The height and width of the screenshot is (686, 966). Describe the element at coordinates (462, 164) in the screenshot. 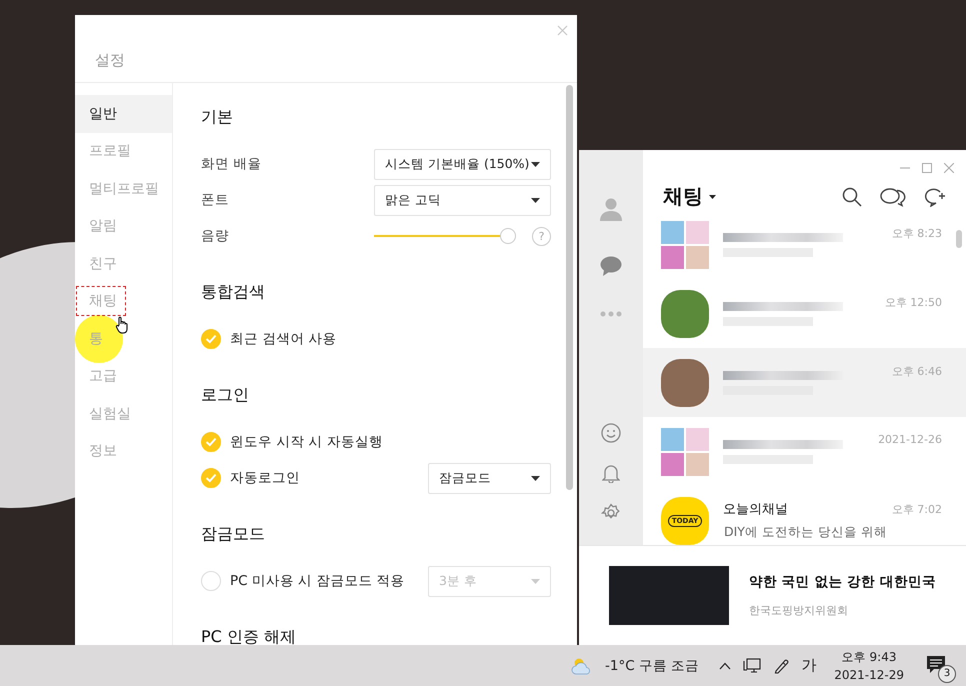

I see `dropdown: 시스템 기본배율 (150%)` at that location.